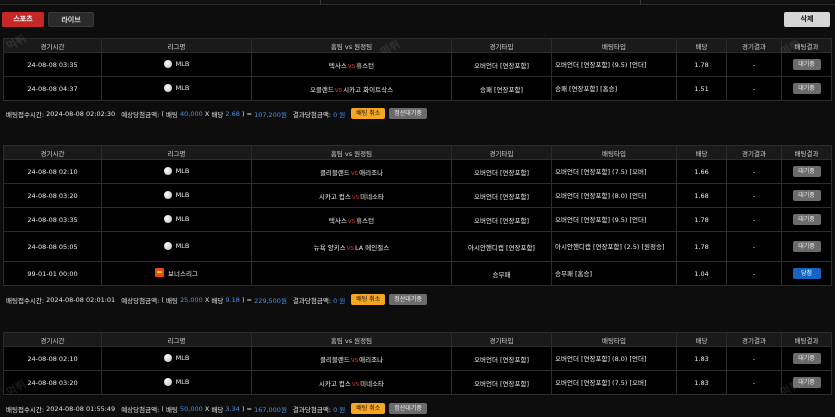 Image resolution: width=835 pixels, height=417 pixels. I want to click on tab-sports: 스포츠, so click(23, 19).